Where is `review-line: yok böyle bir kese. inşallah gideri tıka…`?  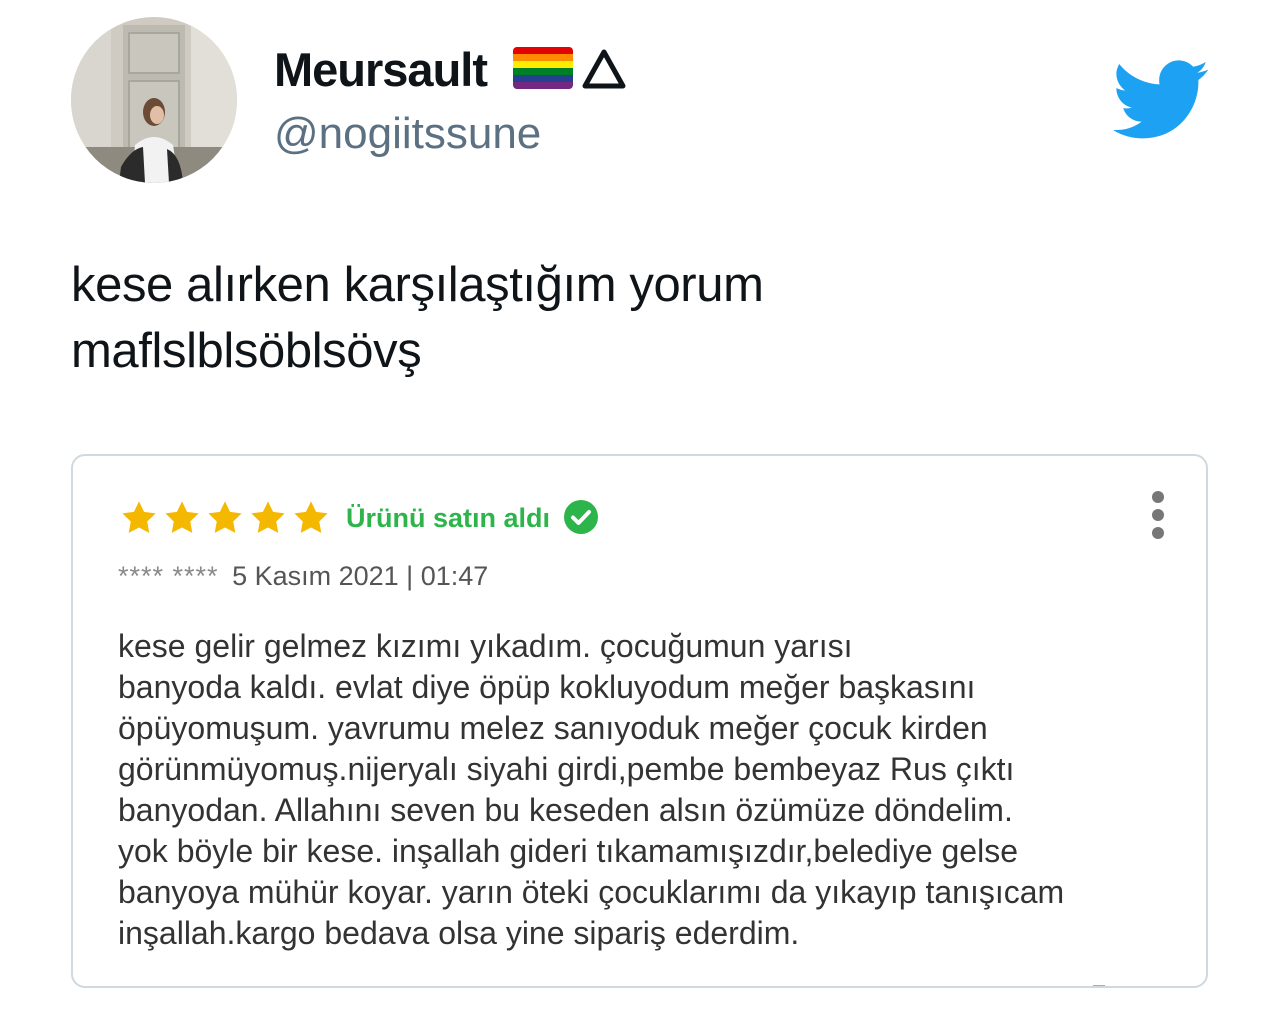
review-line: yok böyle bir kese. inşallah gideri tıka… is located at coordinates (568, 851).